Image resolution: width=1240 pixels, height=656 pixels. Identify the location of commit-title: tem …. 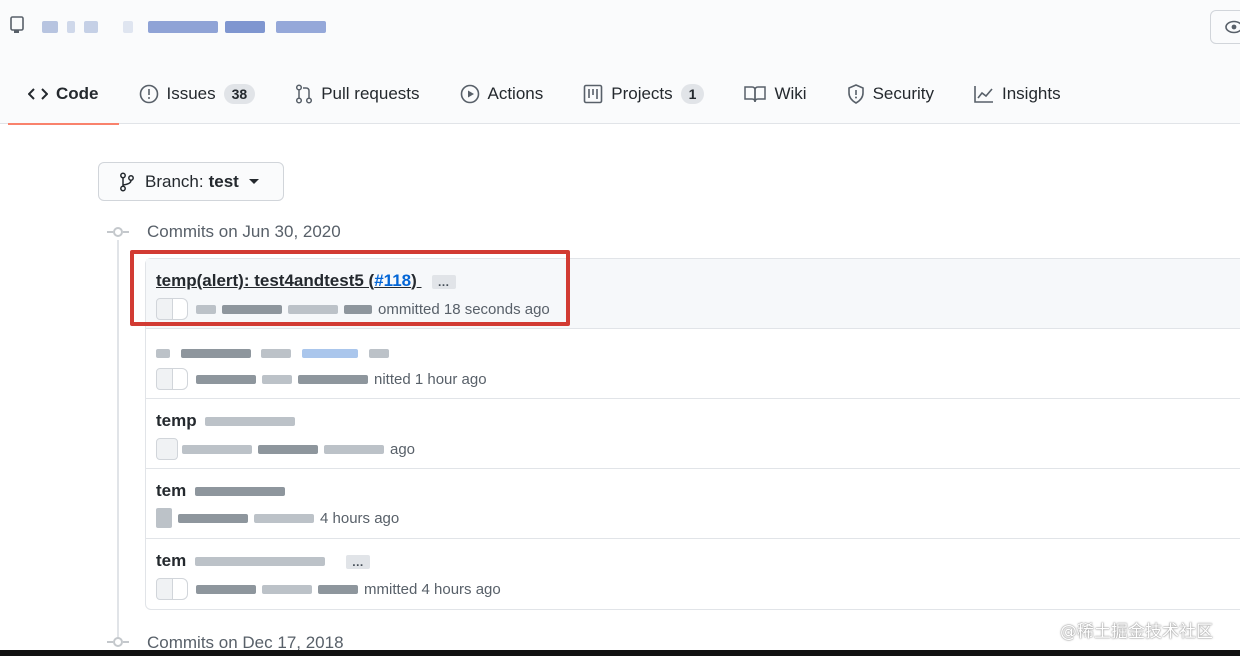
(263, 561).